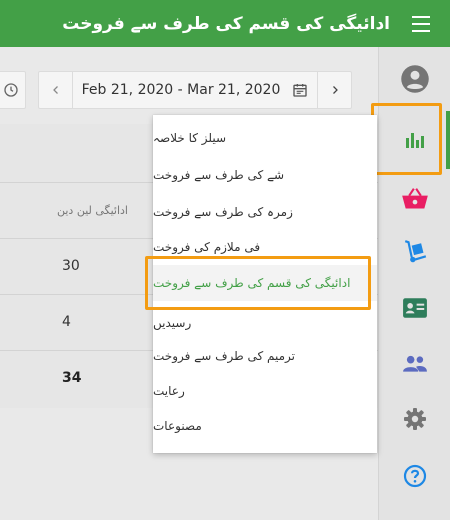  What do you see at coordinates (71, 266) in the screenshot?
I see `table-cell: 30` at bounding box center [71, 266].